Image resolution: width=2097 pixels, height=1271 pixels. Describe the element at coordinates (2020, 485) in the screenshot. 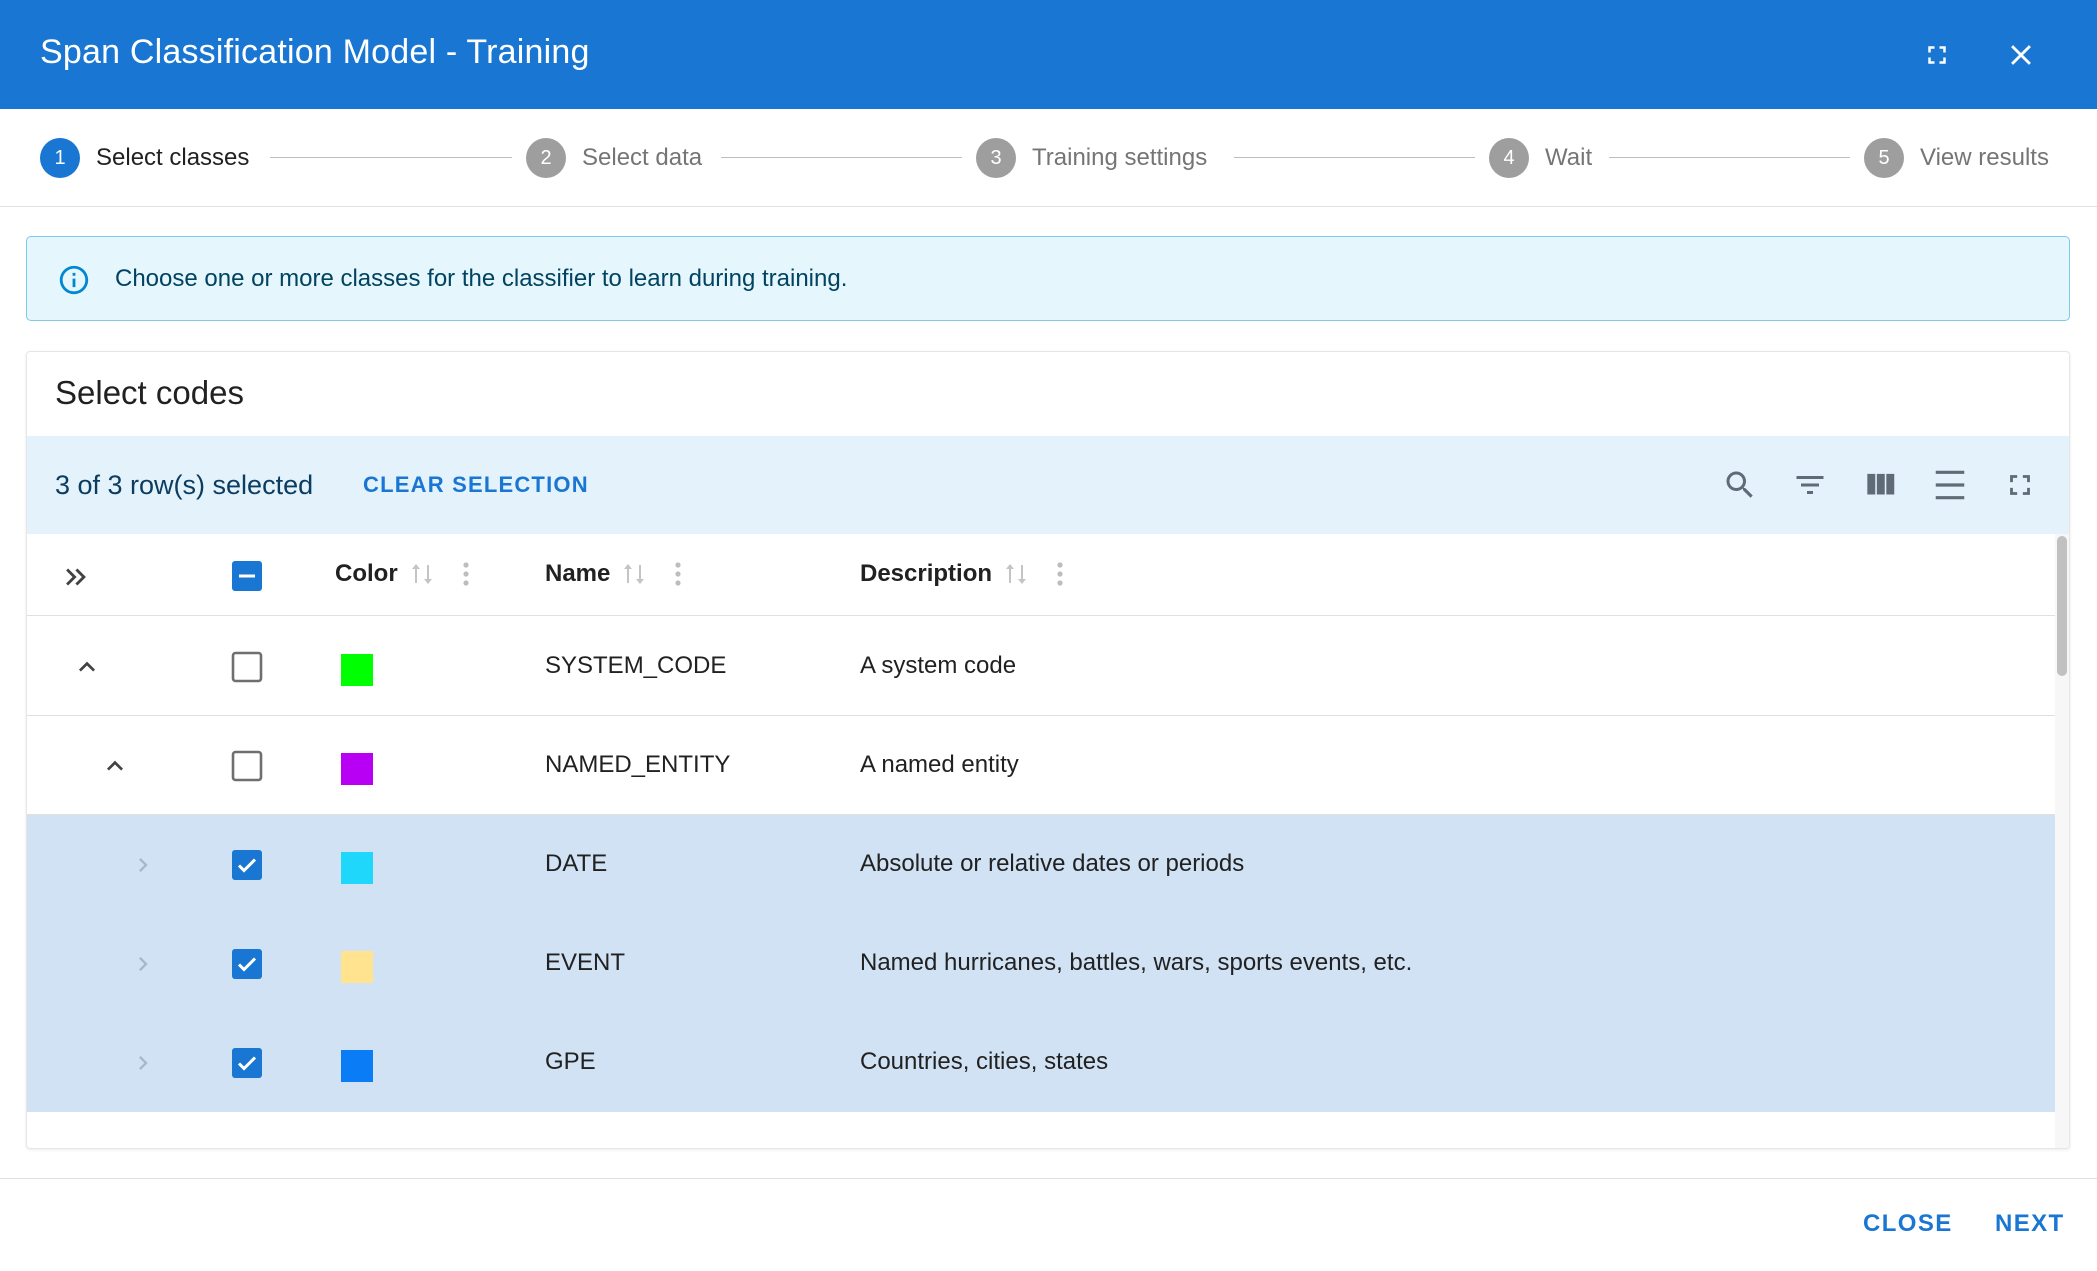

I see `table-fullscreen-button` at that location.